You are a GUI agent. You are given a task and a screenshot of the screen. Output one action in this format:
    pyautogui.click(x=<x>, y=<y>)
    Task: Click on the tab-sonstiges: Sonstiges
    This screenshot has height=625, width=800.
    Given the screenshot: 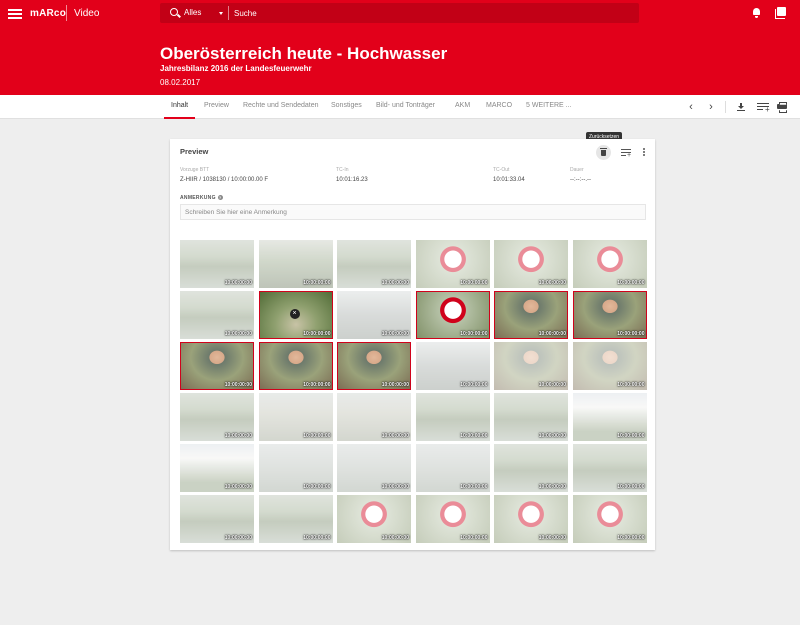 What is the action you would take?
    pyautogui.click(x=346, y=107)
    